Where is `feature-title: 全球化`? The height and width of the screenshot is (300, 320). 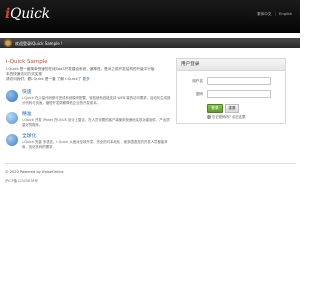
feature-title: 全球化 is located at coordinates (29, 136).